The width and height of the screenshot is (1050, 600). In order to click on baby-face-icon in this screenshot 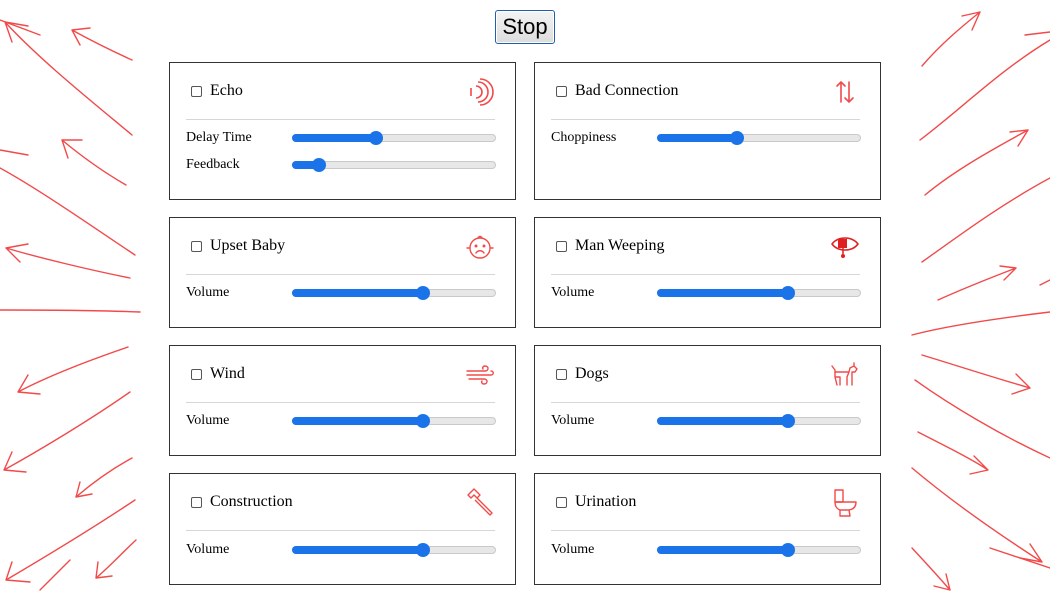, I will do `click(480, 247)`.